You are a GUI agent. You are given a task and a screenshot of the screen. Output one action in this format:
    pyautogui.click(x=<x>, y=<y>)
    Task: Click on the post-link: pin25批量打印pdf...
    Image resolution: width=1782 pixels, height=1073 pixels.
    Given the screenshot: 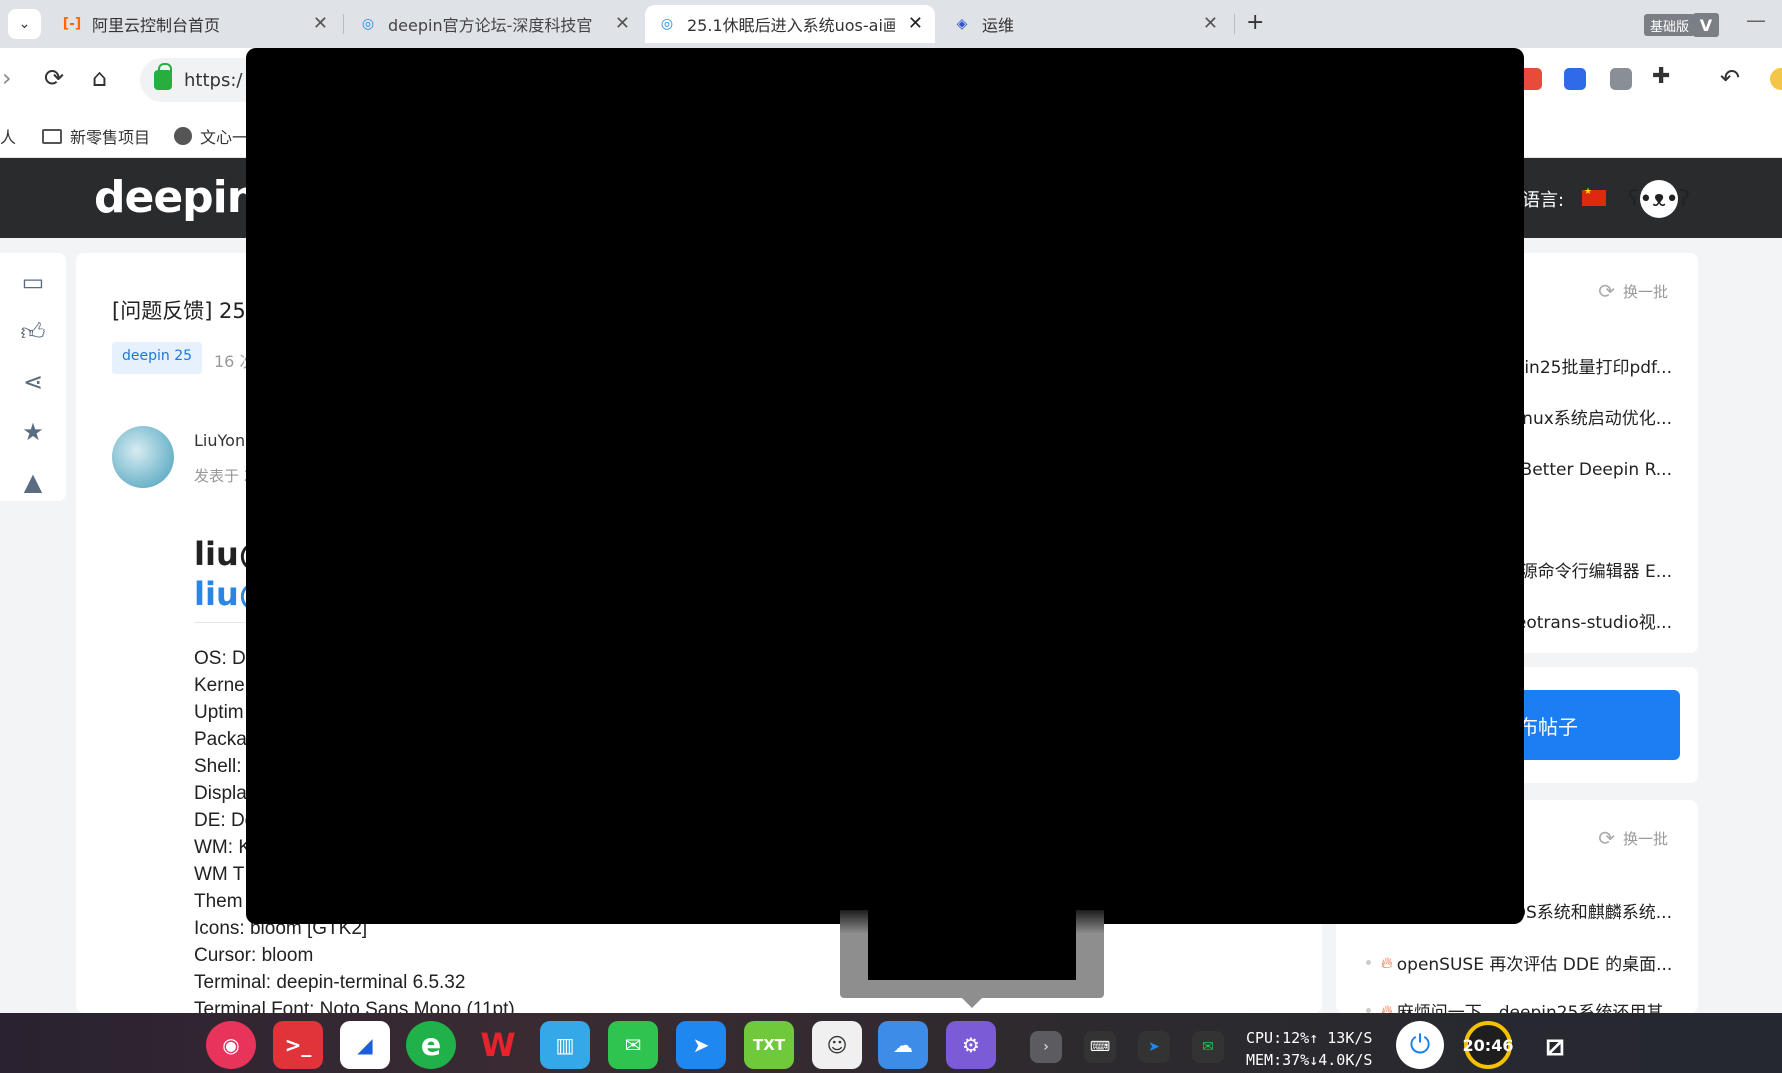 What is the action you would take?
    pyautogui.click(x=1593, y=365)
    